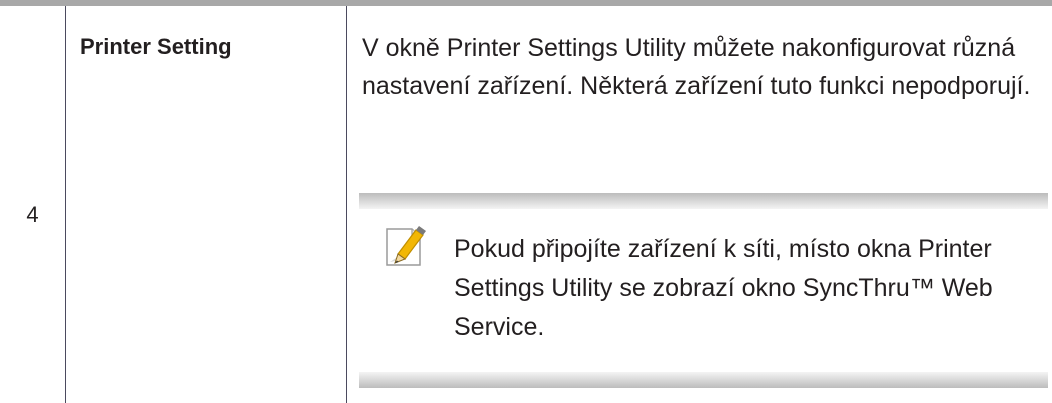 The height and width of the screenshot is (403, 1052). Describe the element at coordinates (32, 214) in the screenshot. I see `row-number: 4` at that location.